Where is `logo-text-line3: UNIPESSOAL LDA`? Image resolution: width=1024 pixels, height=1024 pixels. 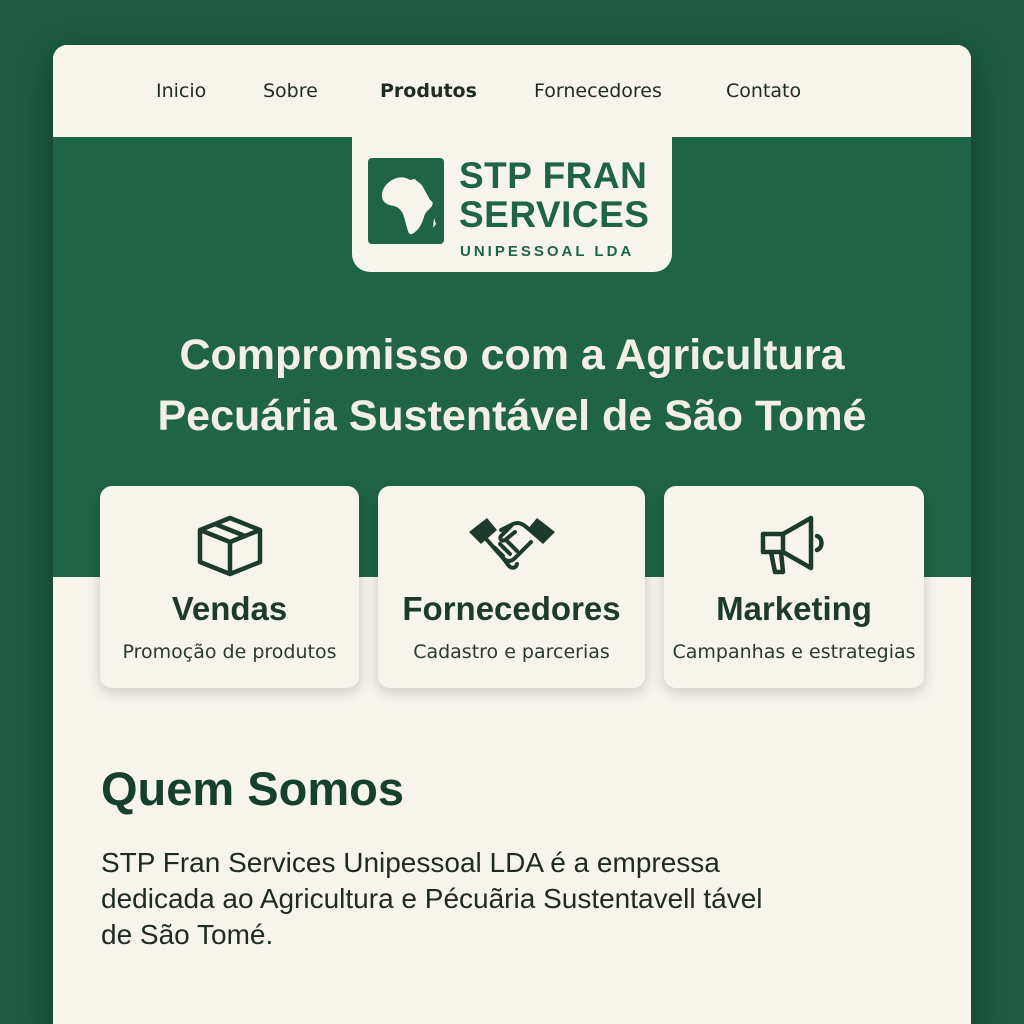
logo-text-line3: UNIPESSOAL LDA is located at coordinates (547, 251).